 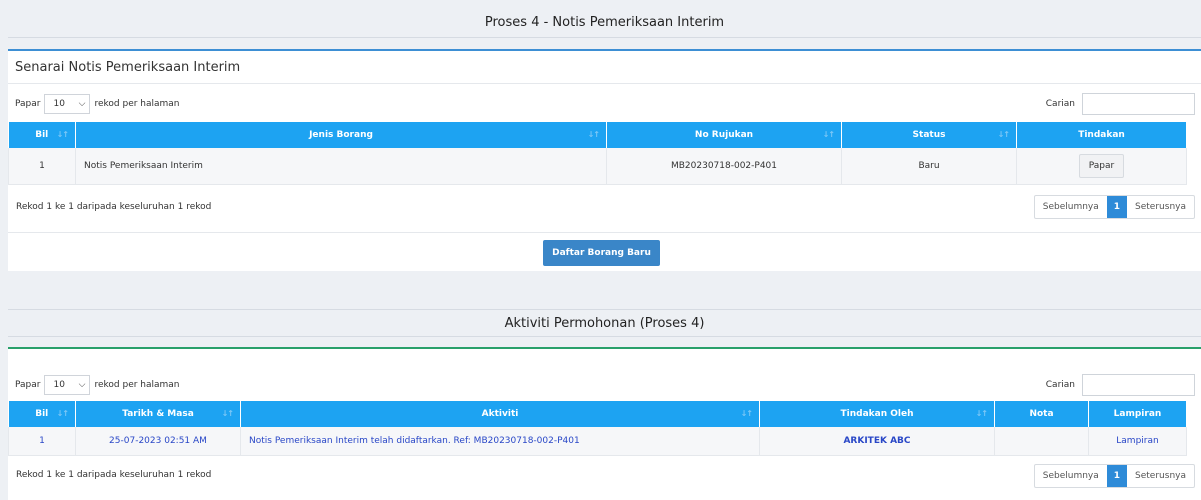 What do you see at coordinates (500, 414) in the screenshot?
I see `col-header-aktiviti: Aktiviti ↓↑` at bounding box center [500, 414].